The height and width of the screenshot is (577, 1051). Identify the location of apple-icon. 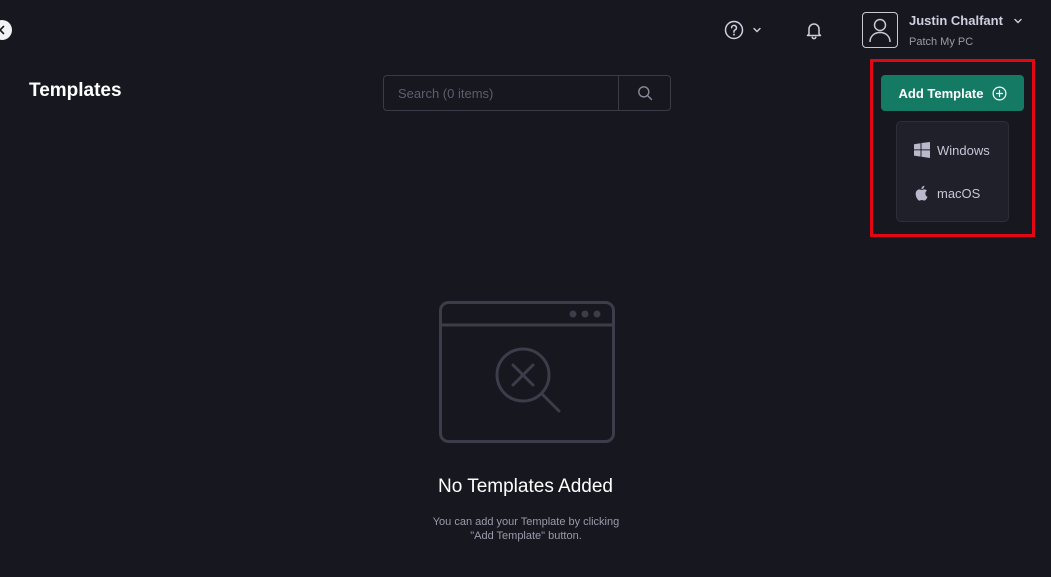
(921, 193).